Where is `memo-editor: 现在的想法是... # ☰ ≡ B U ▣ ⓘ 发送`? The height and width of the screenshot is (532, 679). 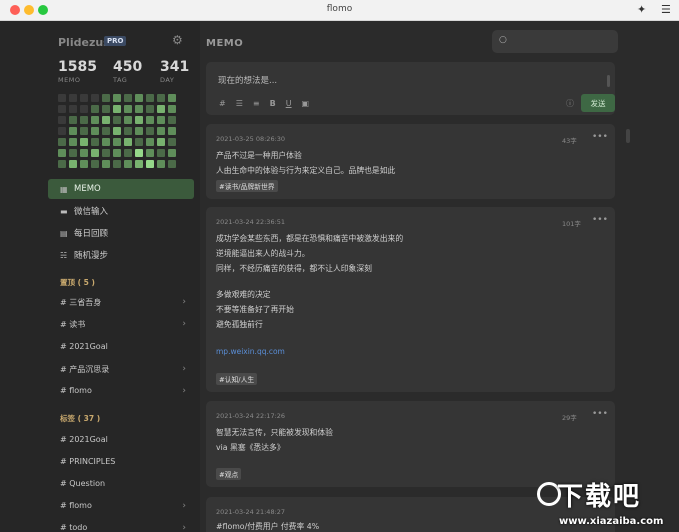 memo-editor: 现在的想法是... # ☰ ≡ B U ▣ ⓘ 发送 is located at coordinates (410, 88).